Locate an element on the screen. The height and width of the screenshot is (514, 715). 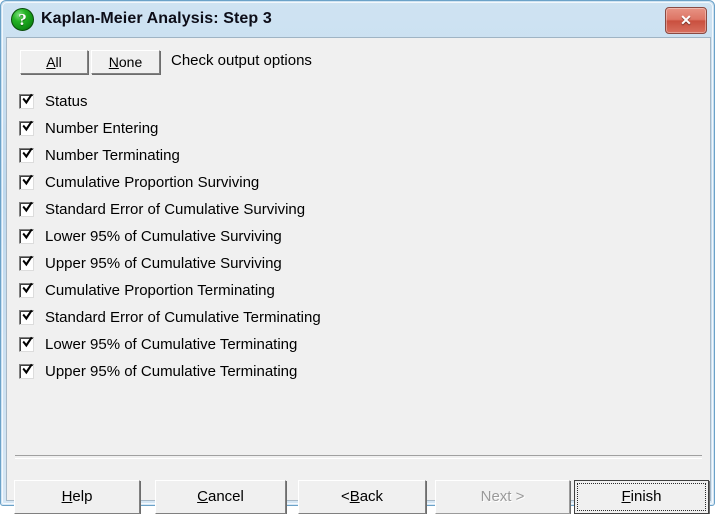
instruction-label: Check output options is located at coordinates (241, 60).